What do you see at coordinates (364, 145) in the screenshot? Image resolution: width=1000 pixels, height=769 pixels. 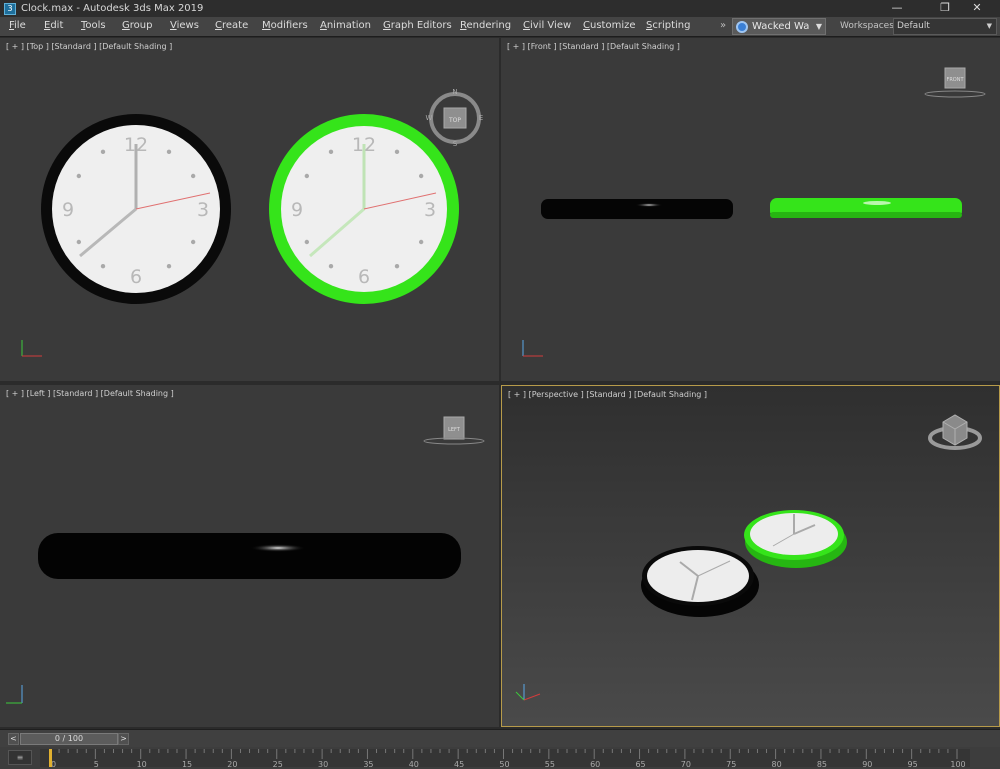 I see `green-clock-numeral-12: 12` at bounding box center [364, 145].